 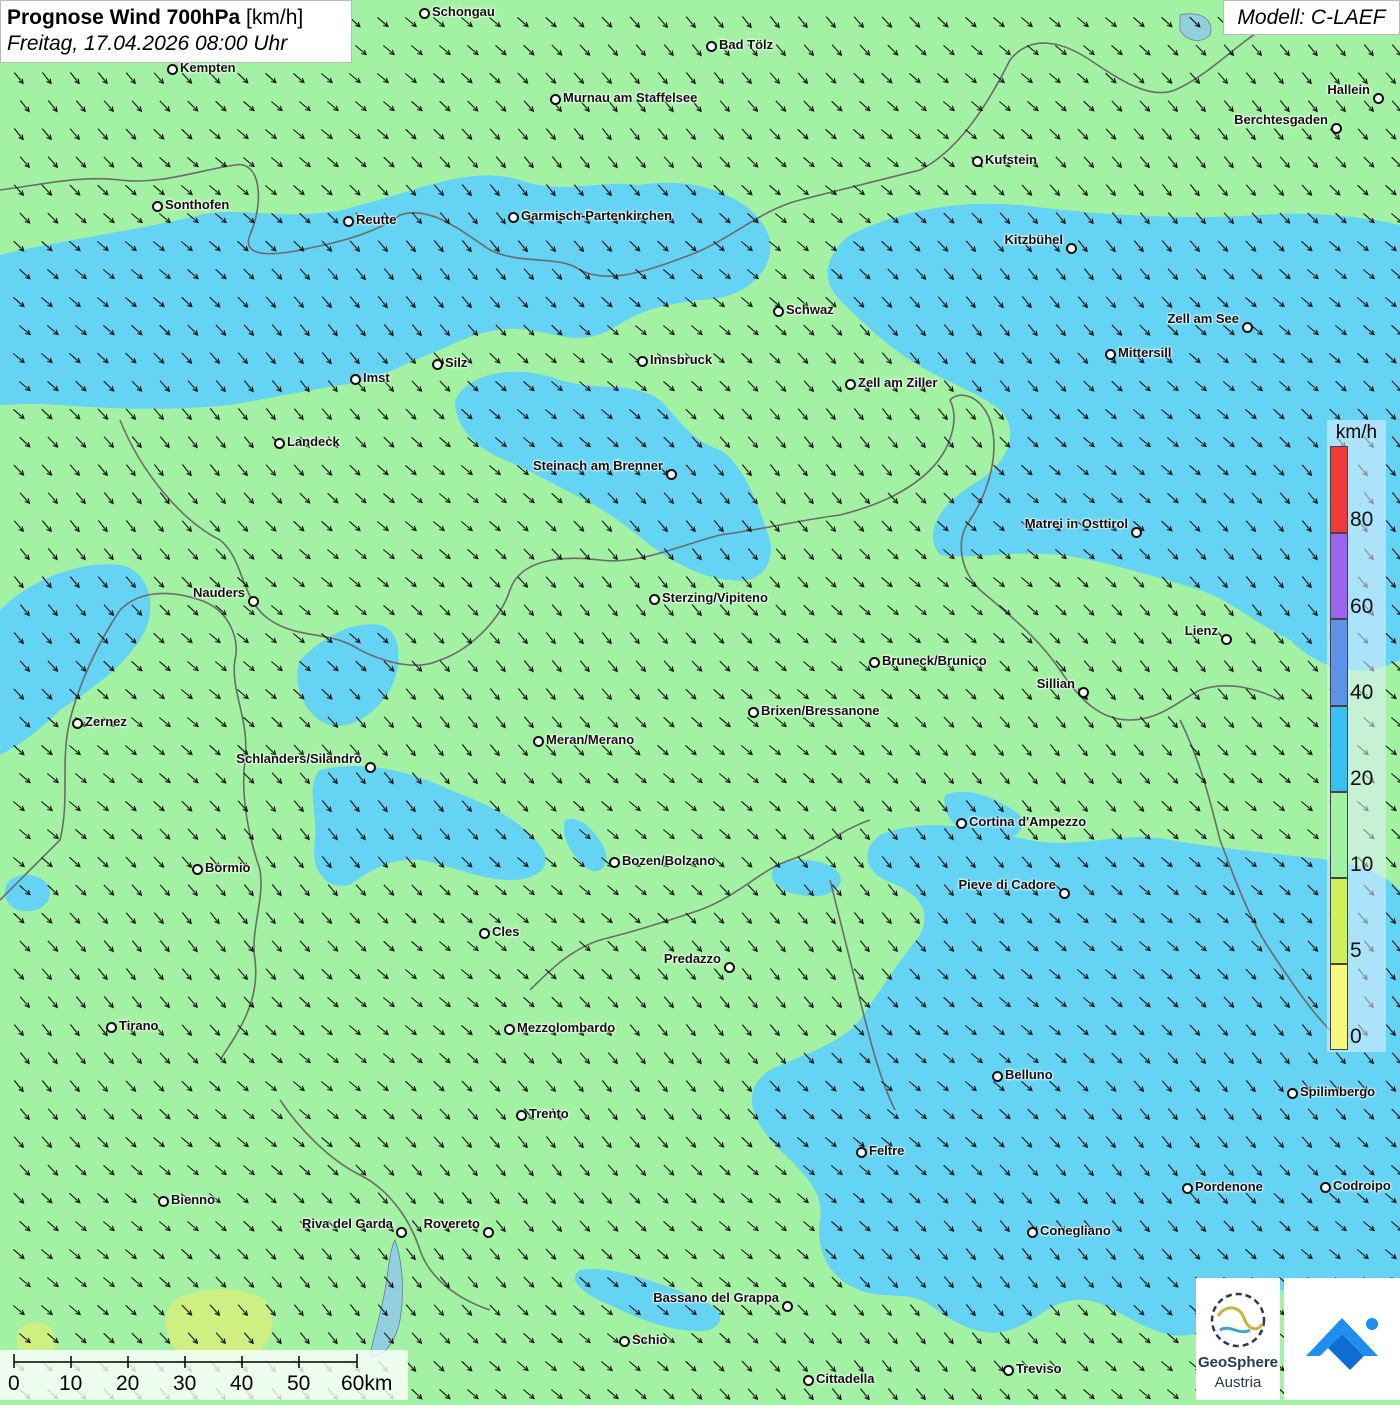 What do you see at coordinates (376, 219) in the screenshot?
I see `city-label: Reutte` at bounding box center [376, 219].